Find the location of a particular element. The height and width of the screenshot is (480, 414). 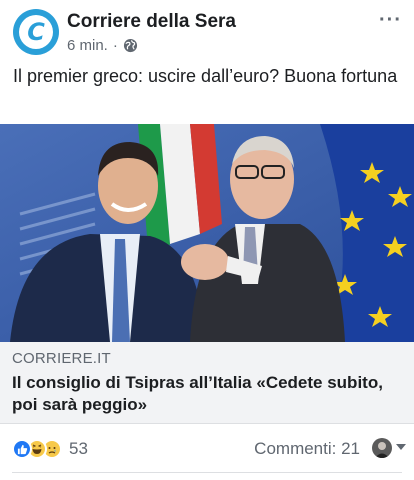

more-options-button: ··· is located at coordinates (390, 20).